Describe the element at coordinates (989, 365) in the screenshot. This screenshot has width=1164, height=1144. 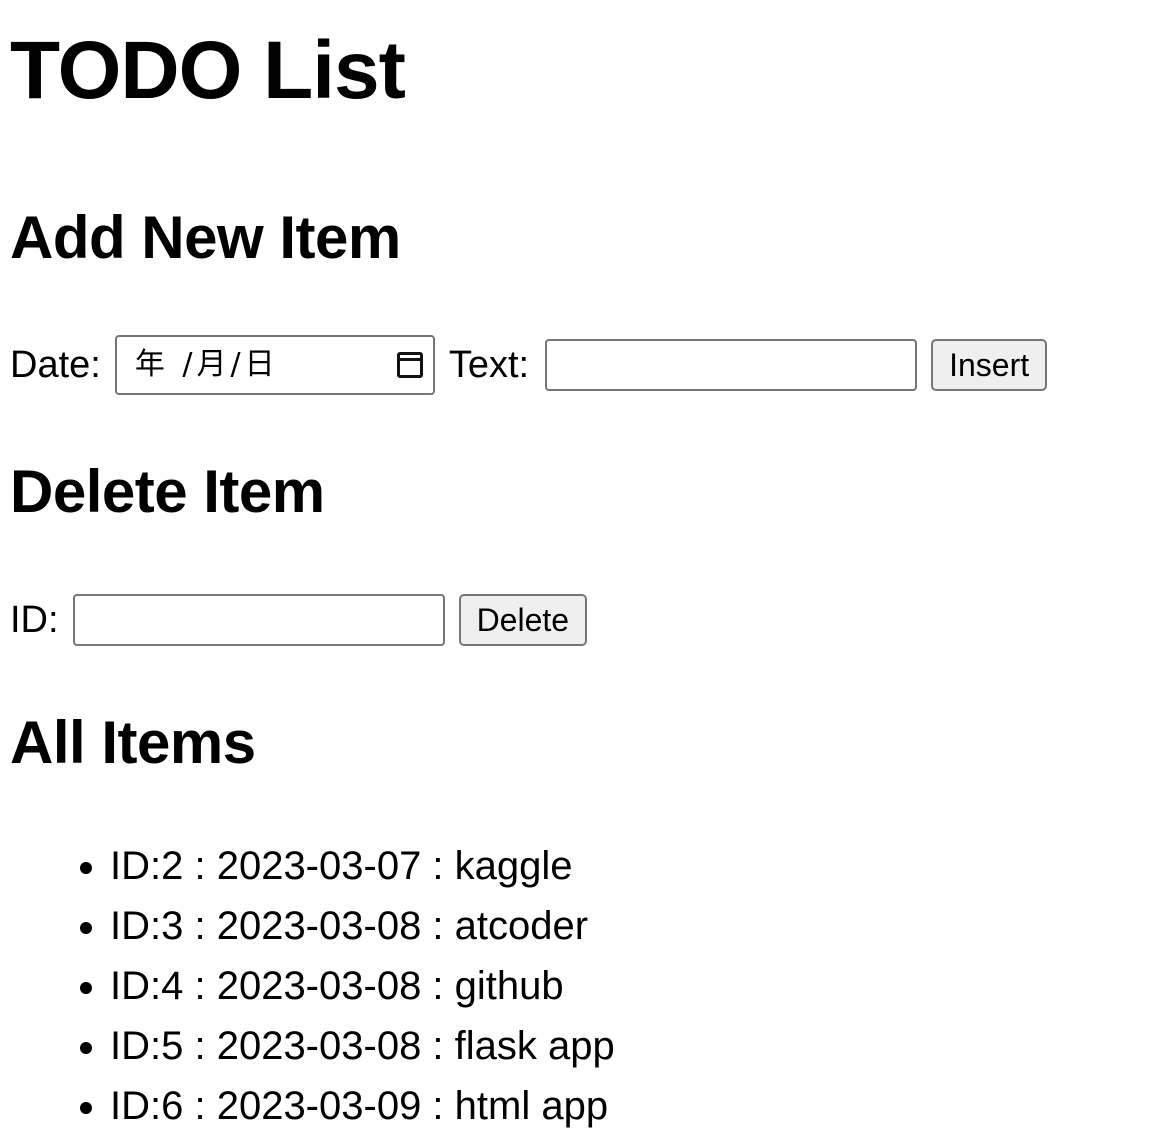
I see `insert-button: Insert` at that location.